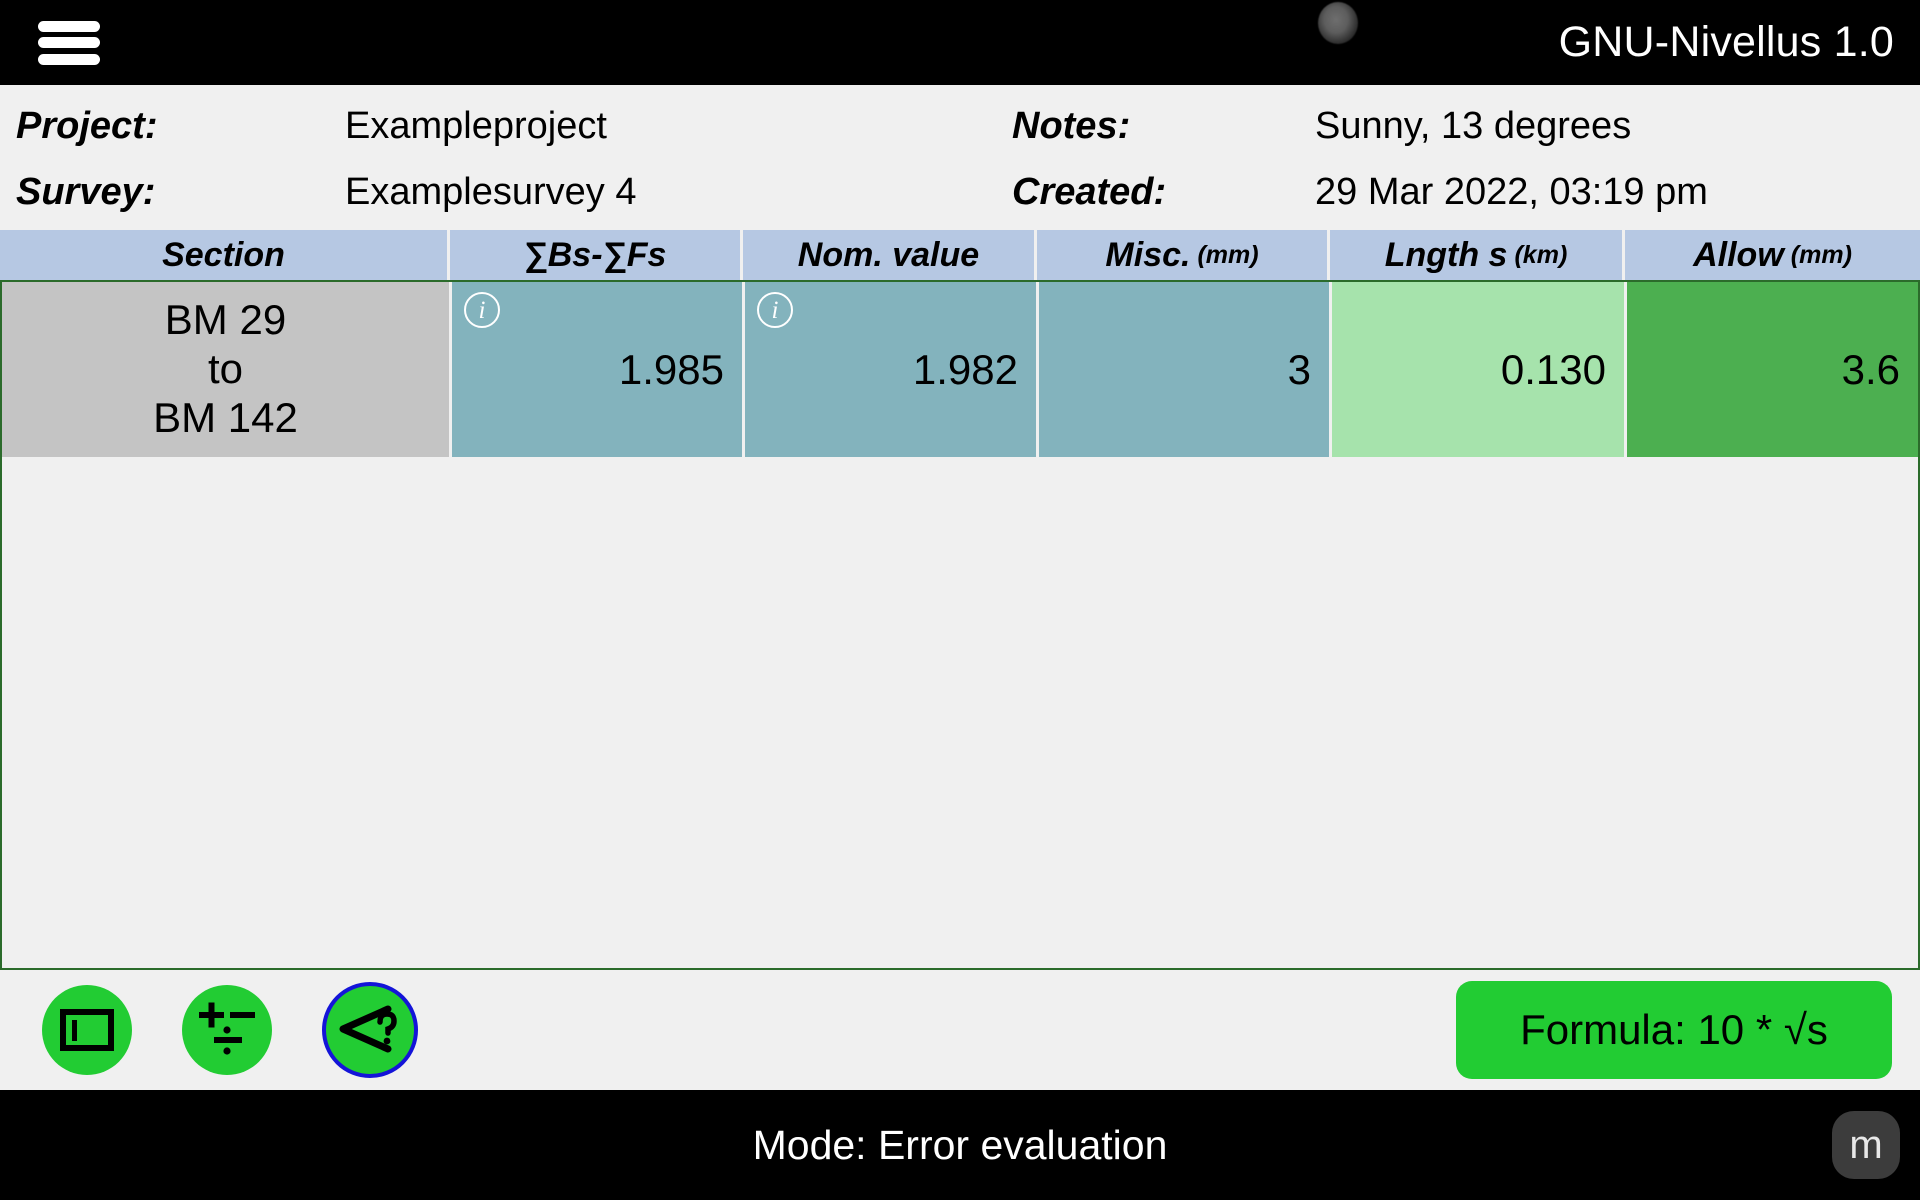  I want to click on column-header-bs-fs: ∑Bs-∑Fs, so click(596, 255).